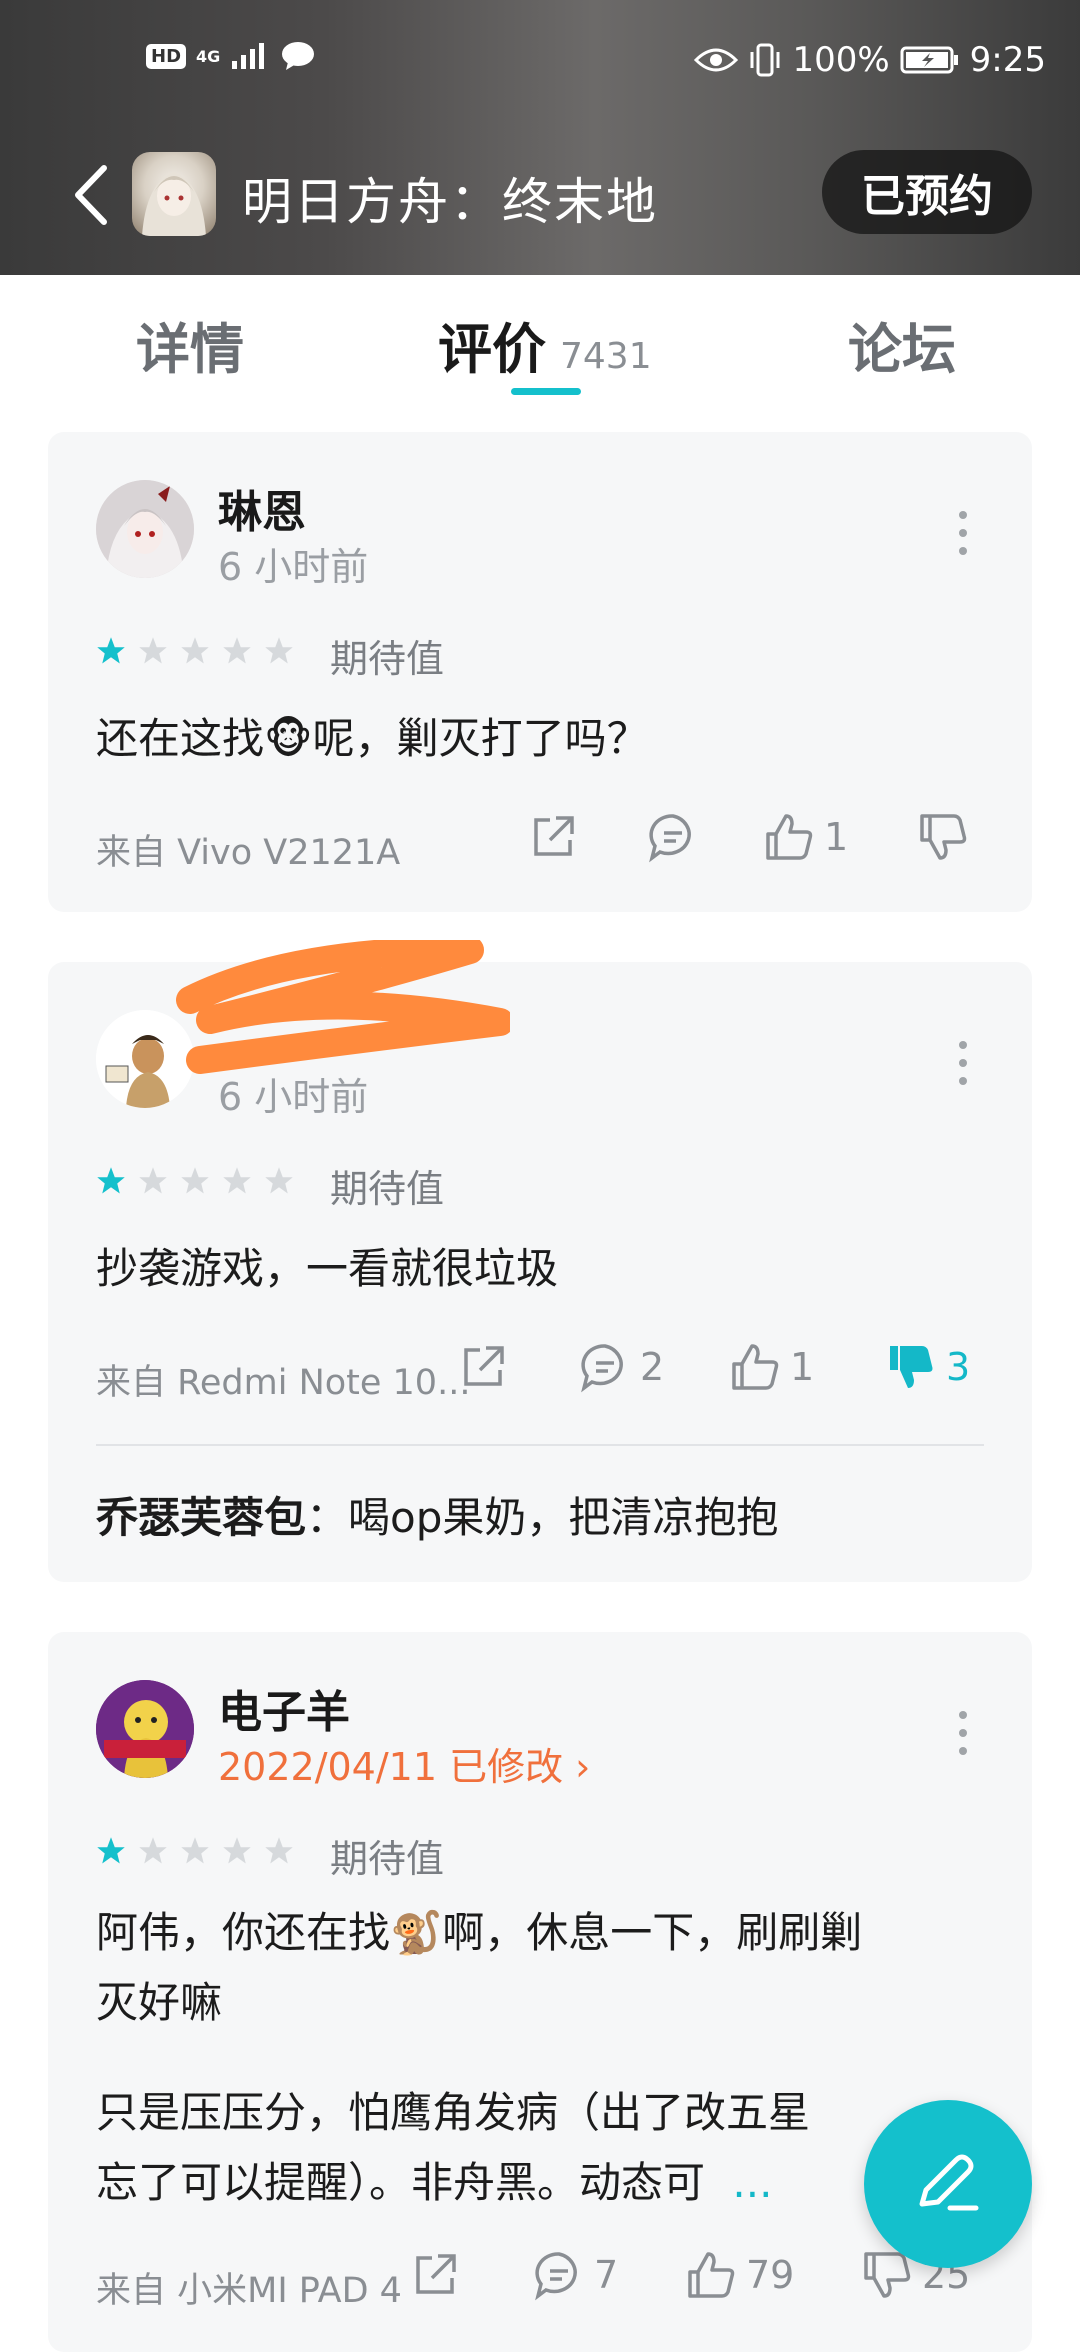  What do you see at coordinates (770, 2275) in the screenshot?
I see `like-count: 79` at bounding box center [770, 2275].